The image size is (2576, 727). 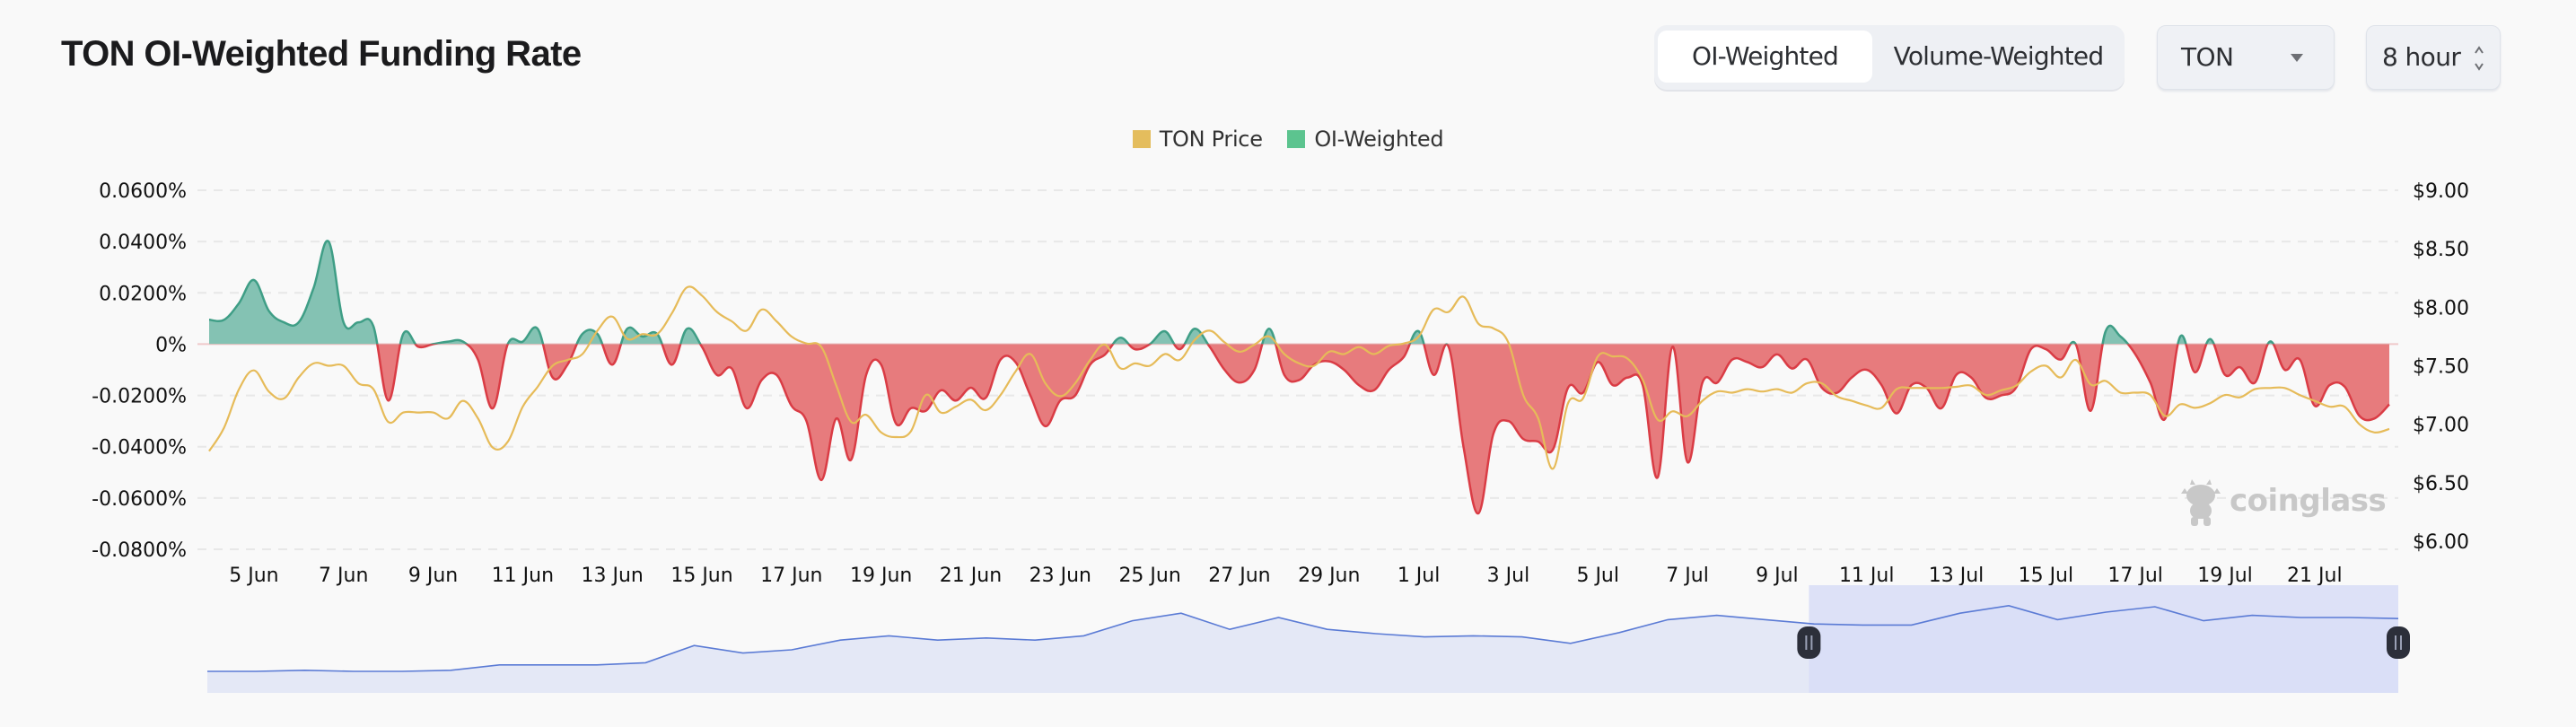 I want to click on x-tick-label: 19 Jul, so click(x=2225, y=576).